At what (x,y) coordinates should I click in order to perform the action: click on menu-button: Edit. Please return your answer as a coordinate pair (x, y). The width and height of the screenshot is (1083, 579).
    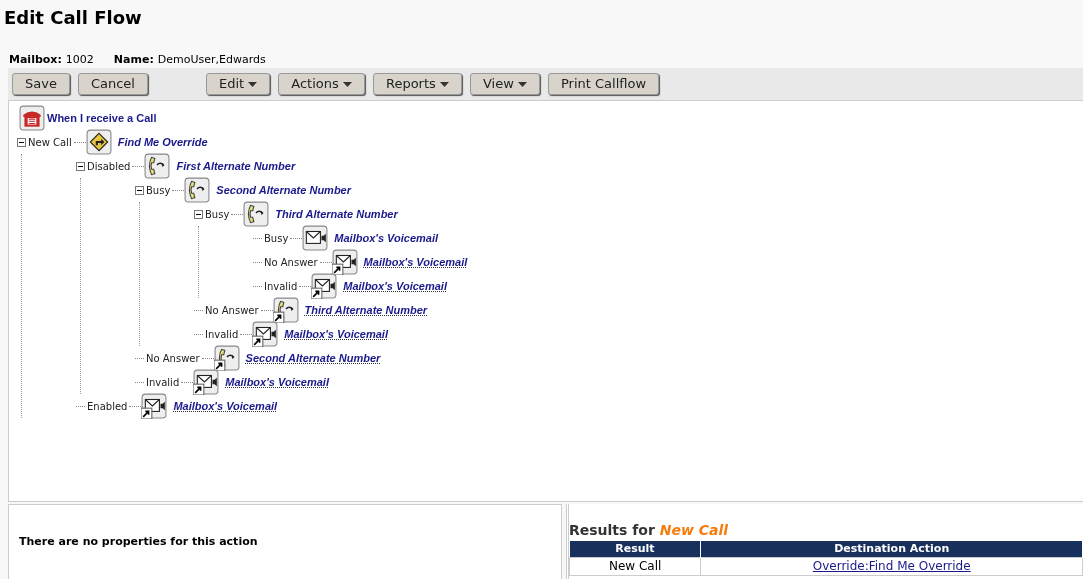
    Looking at the image, I should click on (238, 84).